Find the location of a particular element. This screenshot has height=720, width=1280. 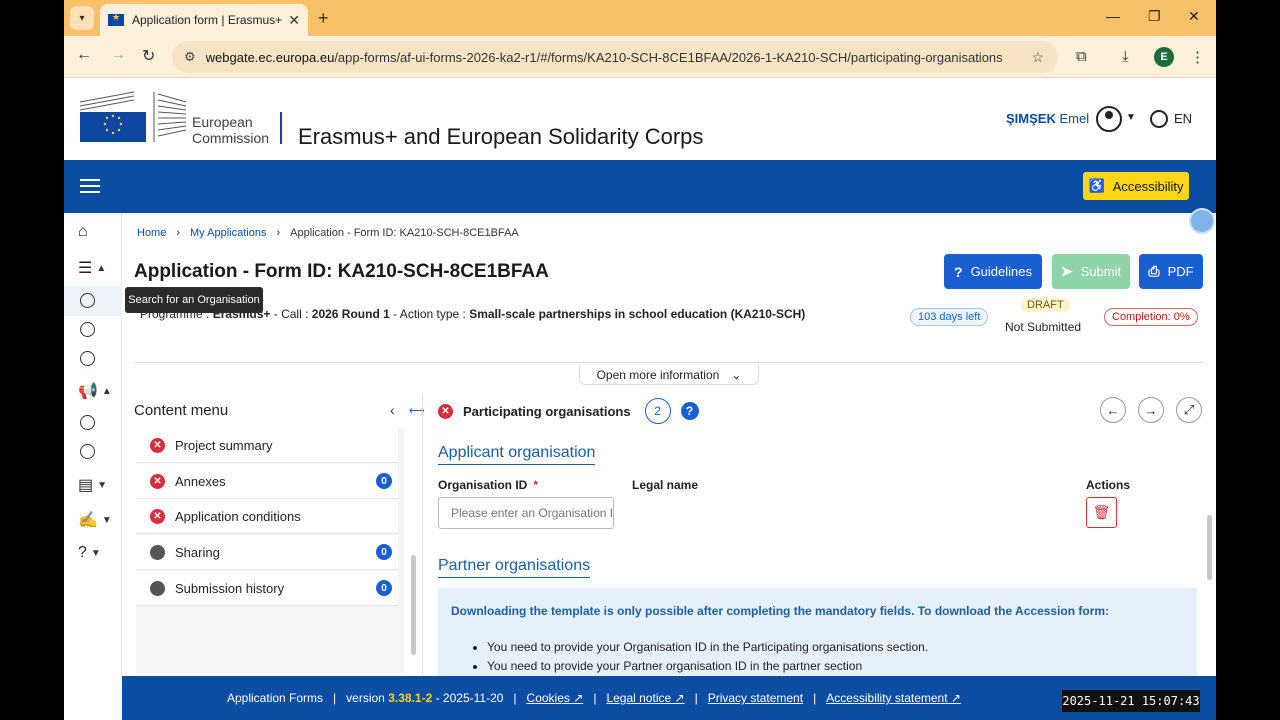

extensions-icon: ⧉ is located at coordinates (1081, 56).